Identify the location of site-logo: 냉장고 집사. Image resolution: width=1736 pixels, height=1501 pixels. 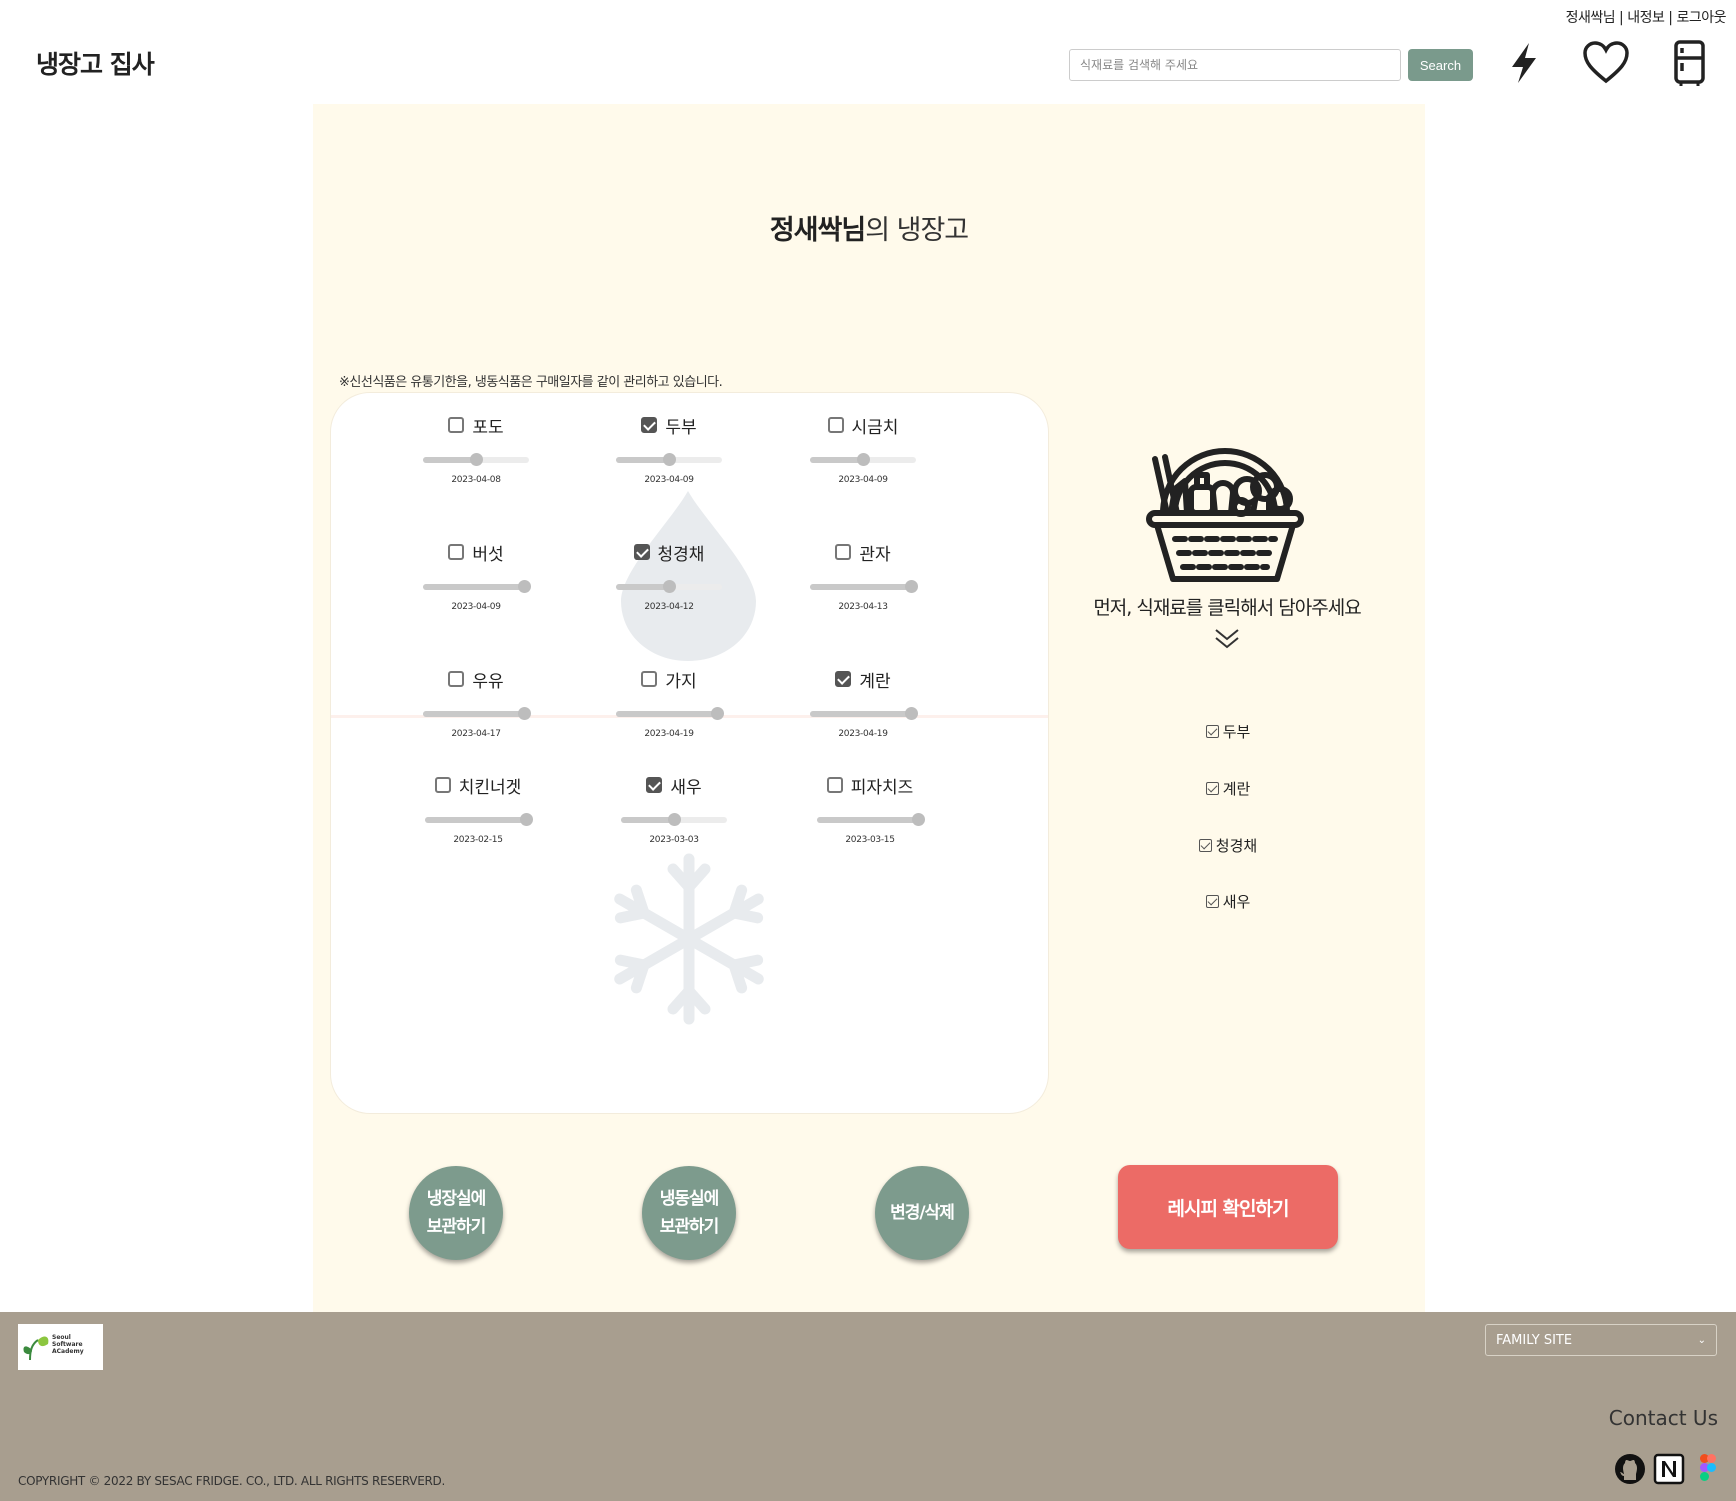
(95, 63).